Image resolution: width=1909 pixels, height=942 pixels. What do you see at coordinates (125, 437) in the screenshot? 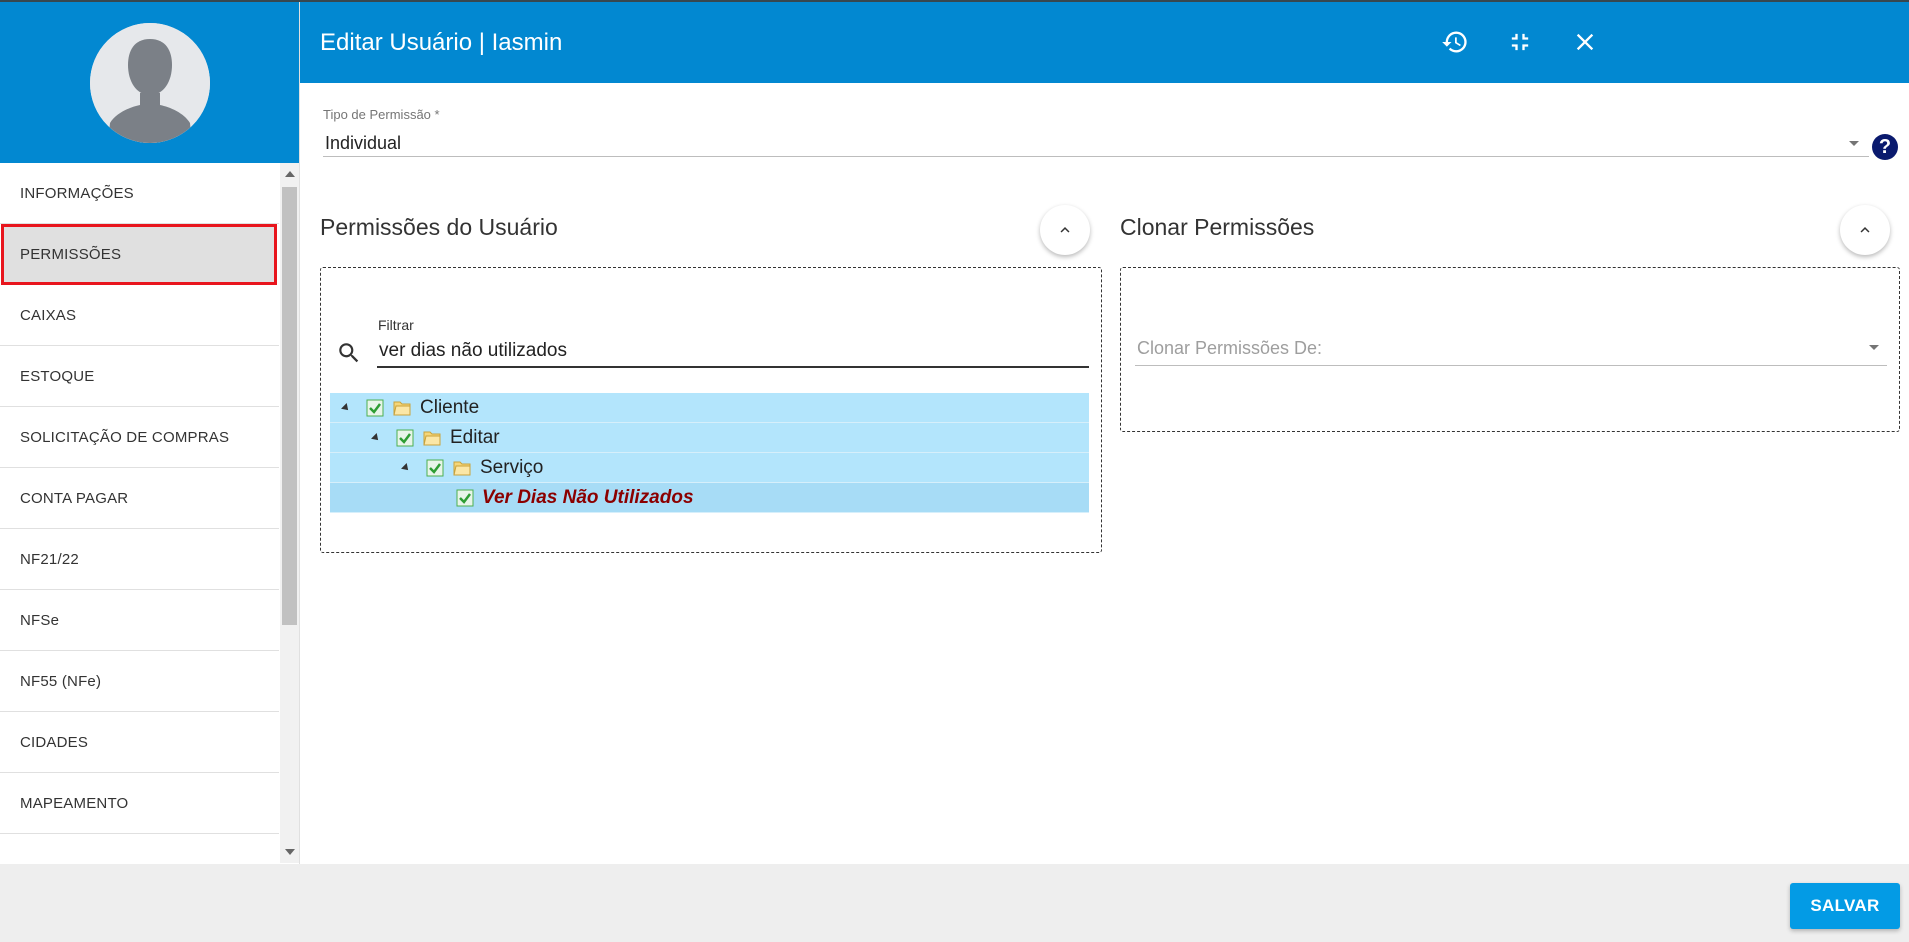
I see `sidebar-item-label: SOLICITAÇÃO DE COMPRAS` at bounding box center [125, 437].